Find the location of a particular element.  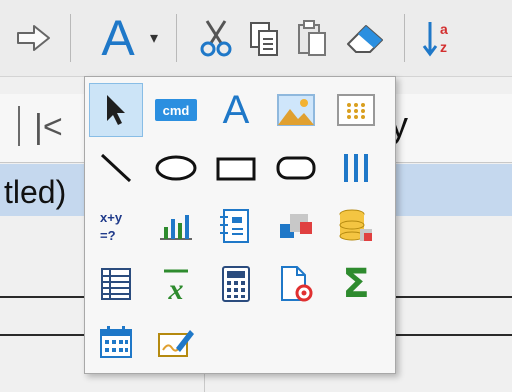

eraser-icon is located at coordinates (365, 39).